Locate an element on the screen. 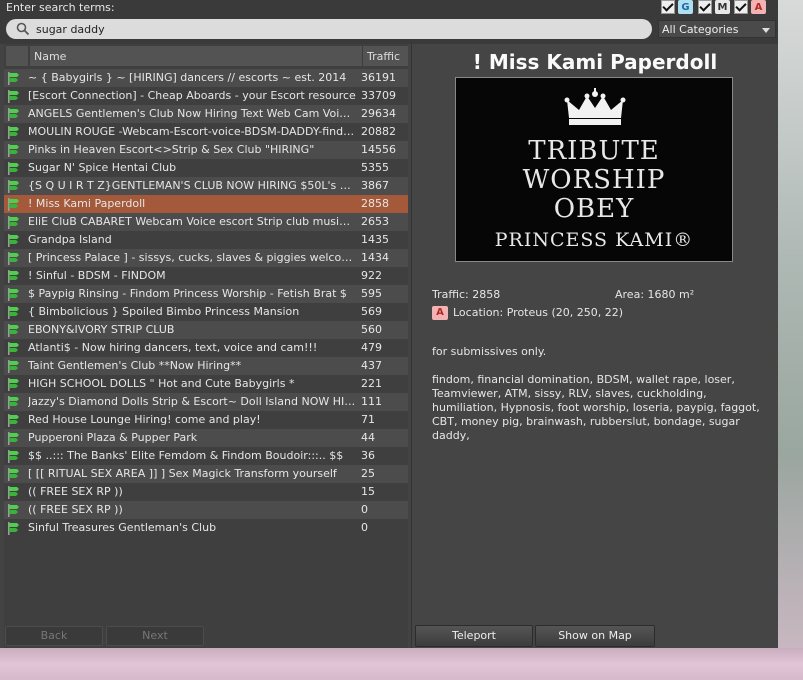  row-traffic: 3867 is located at coordinates (375, 185).